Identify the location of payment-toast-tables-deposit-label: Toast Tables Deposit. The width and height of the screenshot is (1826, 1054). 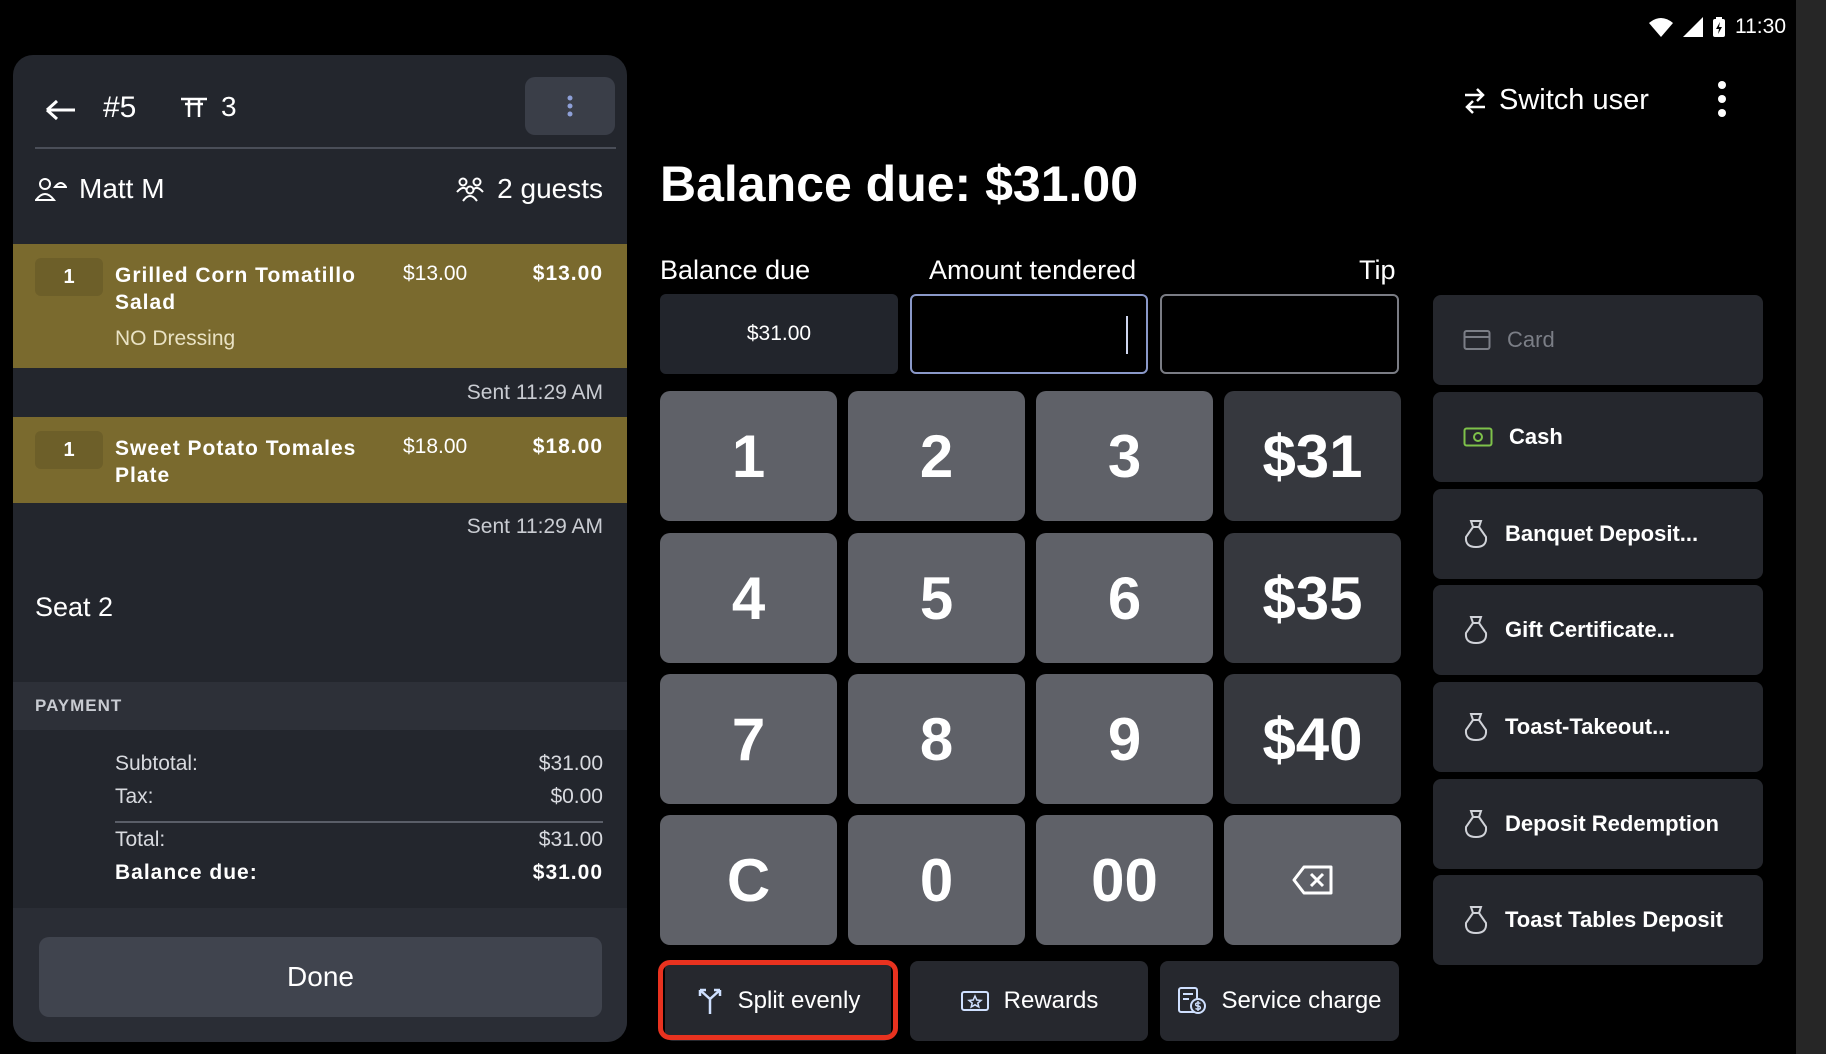
(1614, 919).